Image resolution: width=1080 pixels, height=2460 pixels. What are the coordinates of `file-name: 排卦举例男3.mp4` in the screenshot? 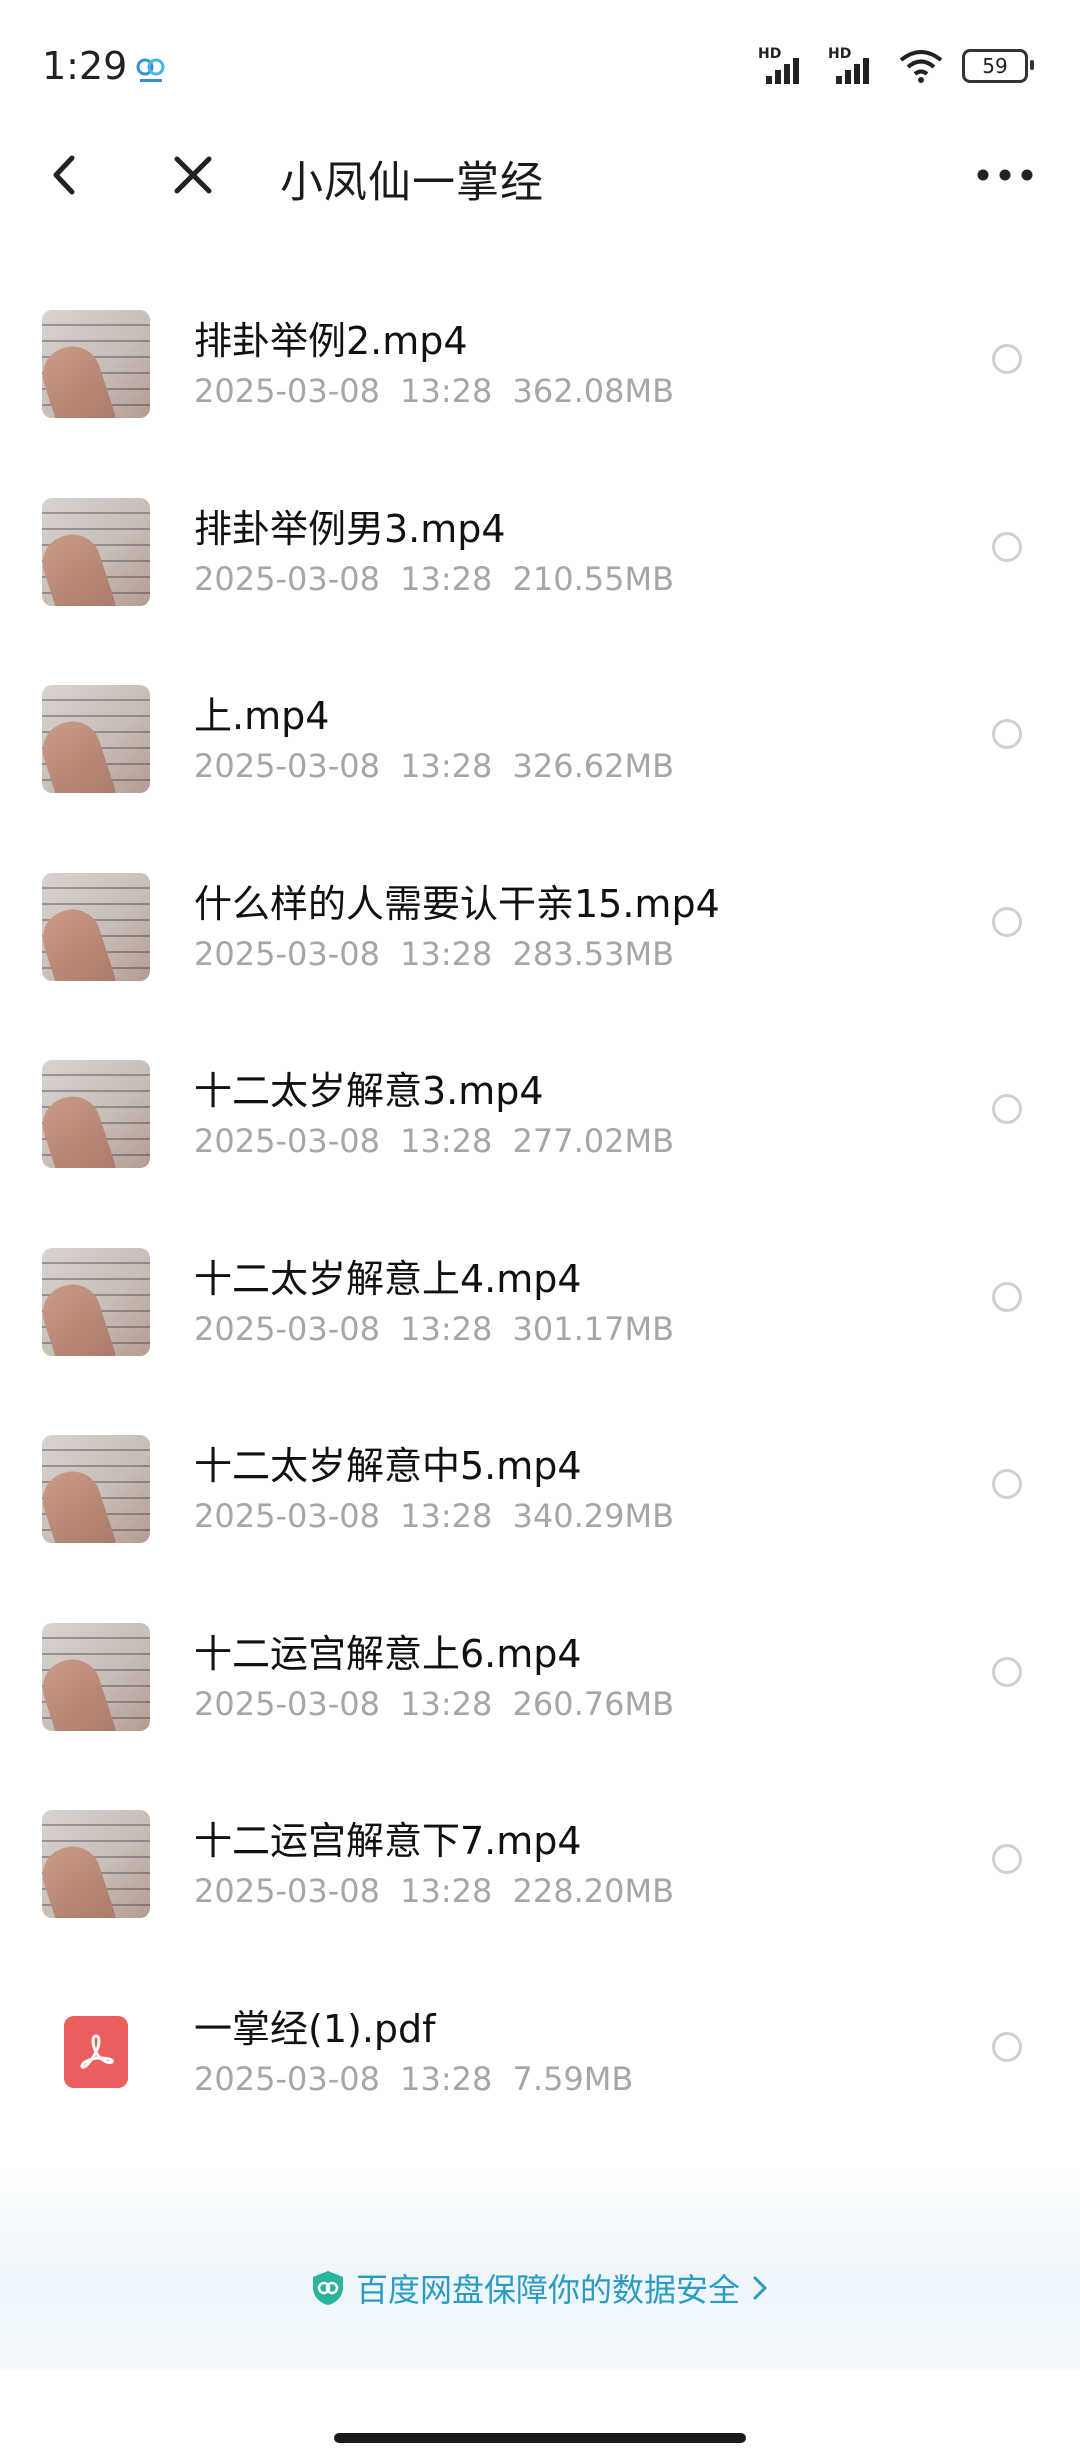 It's located at (350, 528).